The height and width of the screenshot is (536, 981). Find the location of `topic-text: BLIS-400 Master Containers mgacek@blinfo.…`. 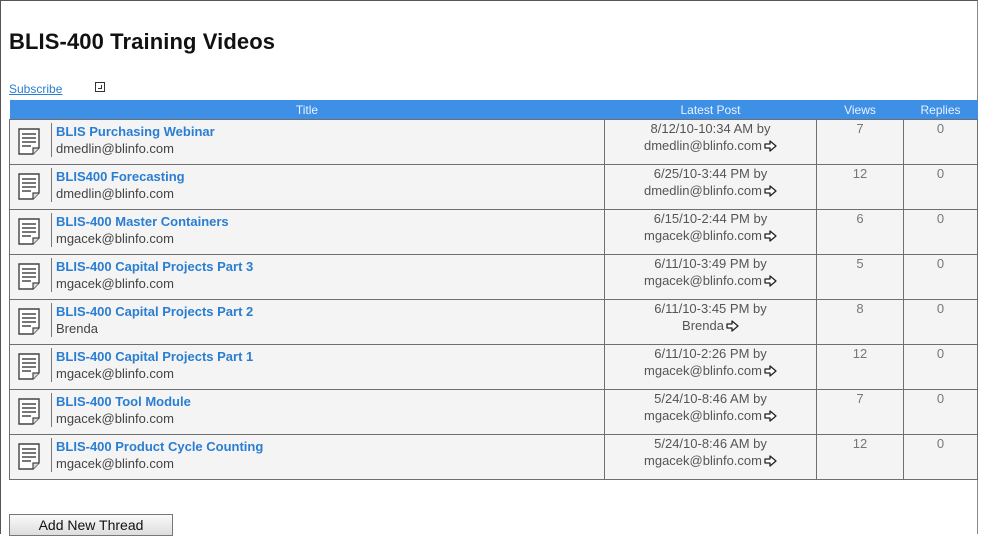

topic-text: BLIS-400 Master Containers mgacek@blinfo.… is located at coordinates (140, 230).